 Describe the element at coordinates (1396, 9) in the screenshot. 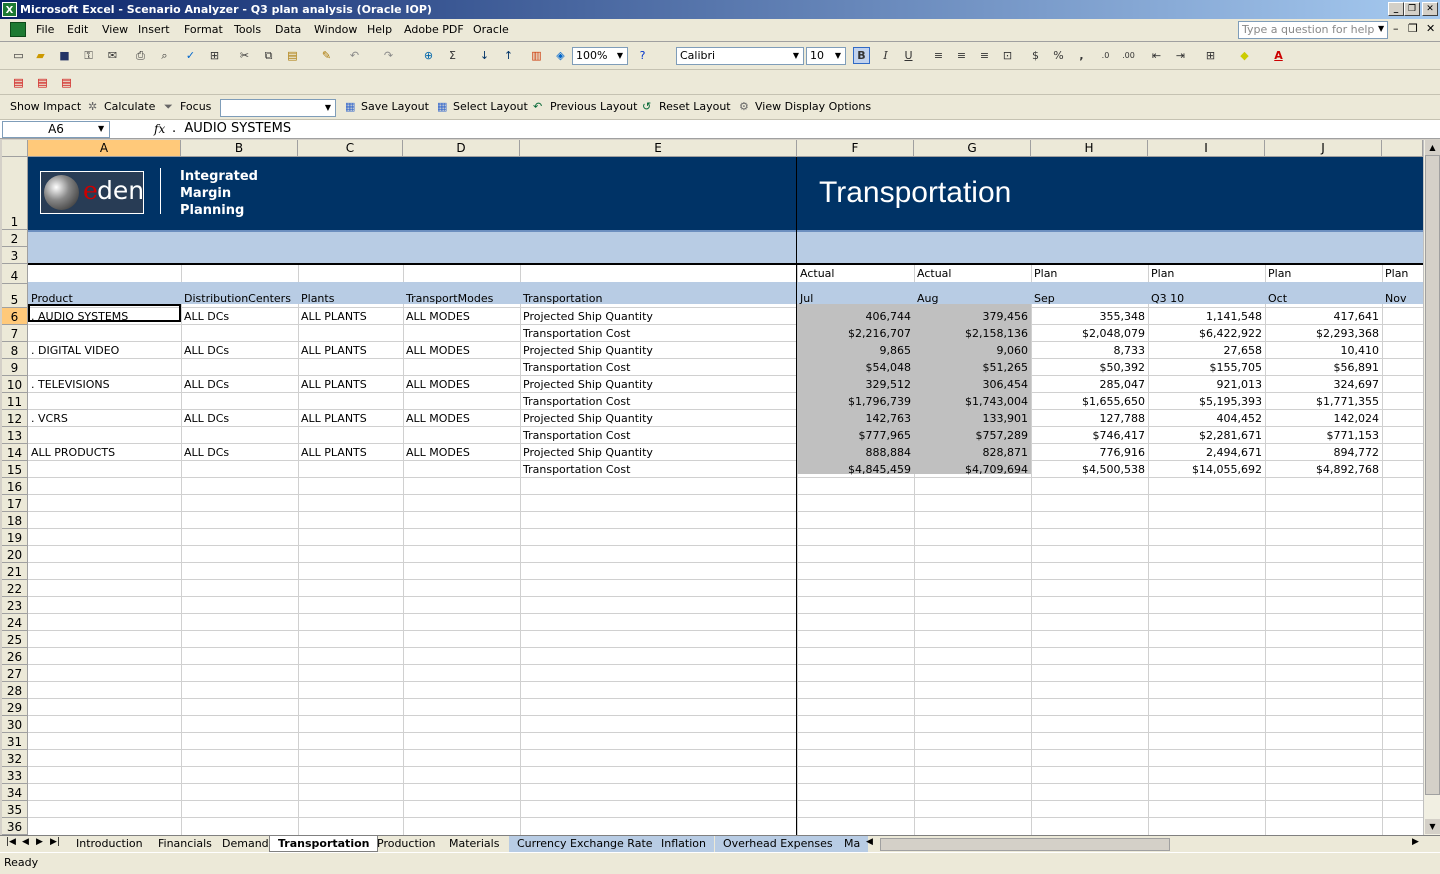

I see `minimize-button: _` at that location.